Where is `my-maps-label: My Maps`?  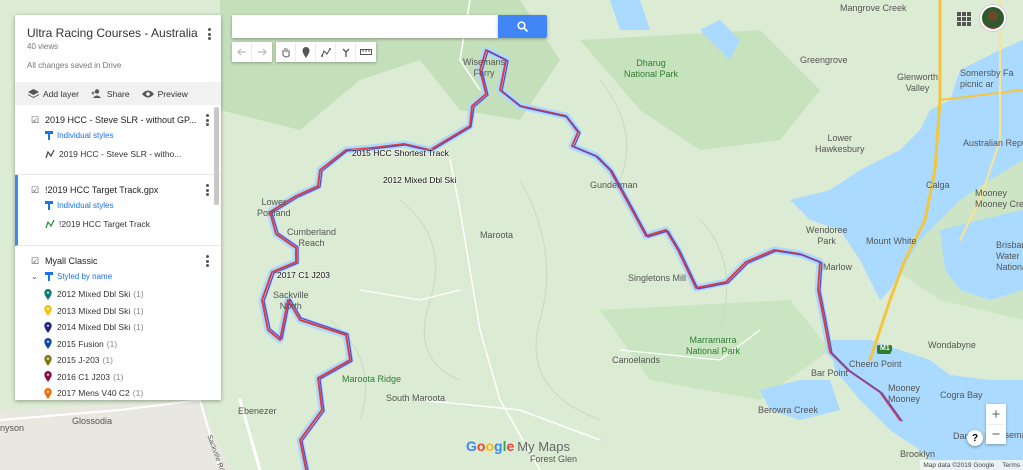 my-maps-label: My Maps is located at coordinates (543, 446).